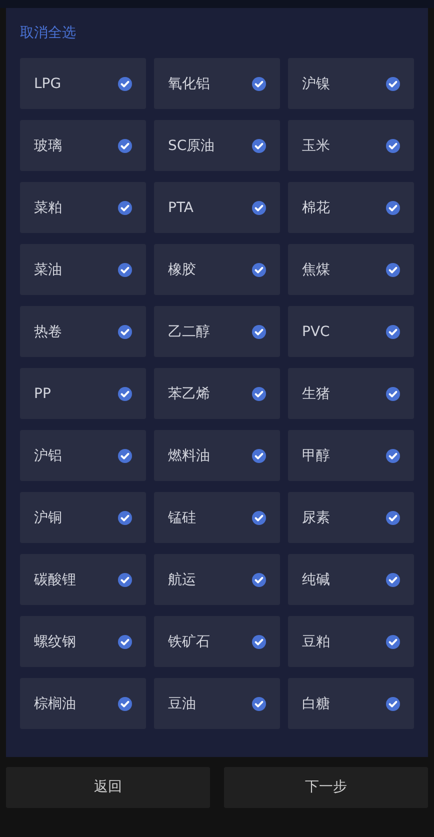 The width and height of the screenshot is (434, 837). I want to click on option-tile: 氧化铝, so click(217, 83).